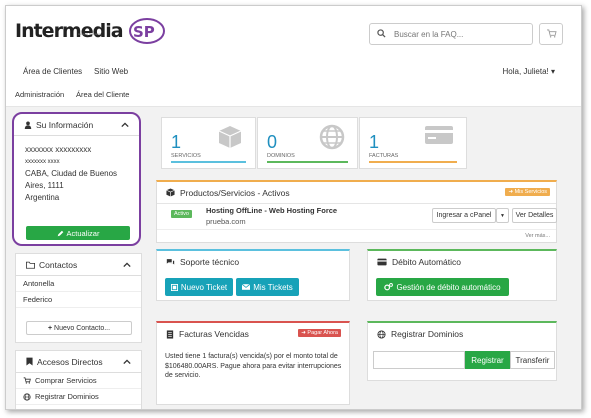  What do you see at coordinates (267, 287) in the screenshot?
I see `my-tickets-button: Mis Tickets` at bounding box center [267, 287].